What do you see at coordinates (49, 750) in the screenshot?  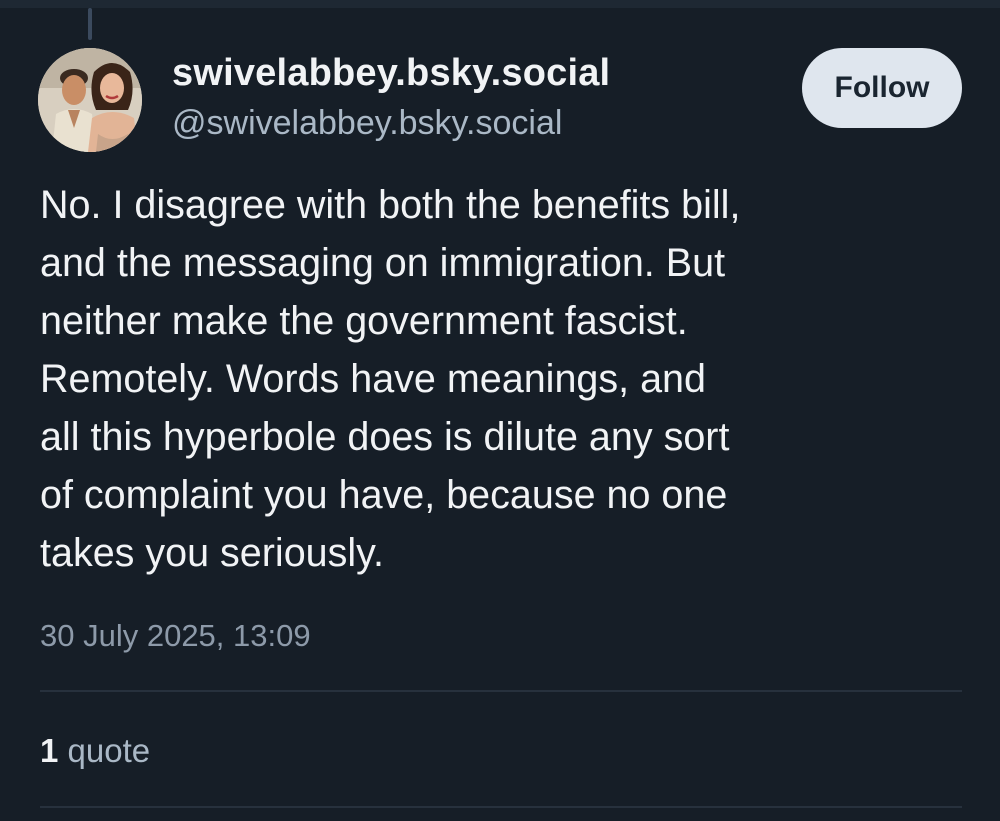 I see `quote-count: 1` at bounding box center [49, 750].